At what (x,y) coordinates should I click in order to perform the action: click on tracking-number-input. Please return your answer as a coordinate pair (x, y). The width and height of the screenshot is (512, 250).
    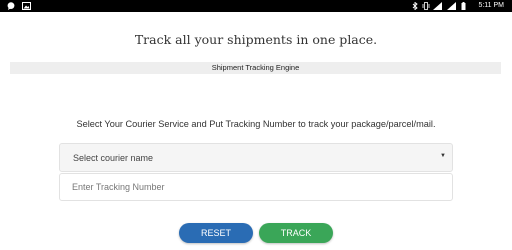
    Looking at the image, I should click on (256, 187).